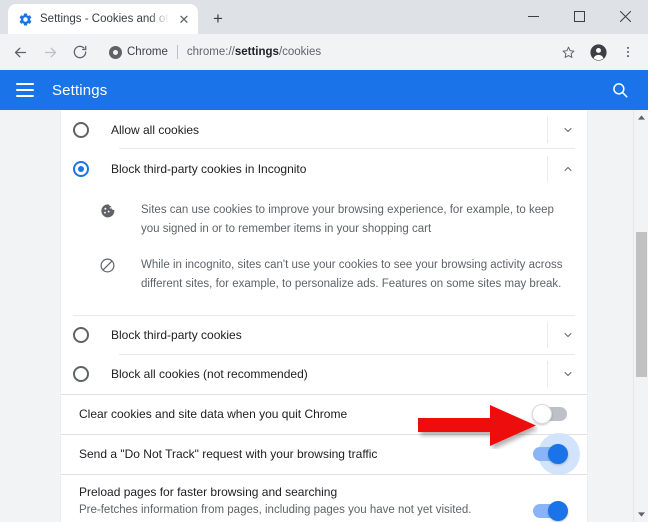 The width and height of the screenshot is (648, 522). I want to click on forward-icon, so click(50, 52).